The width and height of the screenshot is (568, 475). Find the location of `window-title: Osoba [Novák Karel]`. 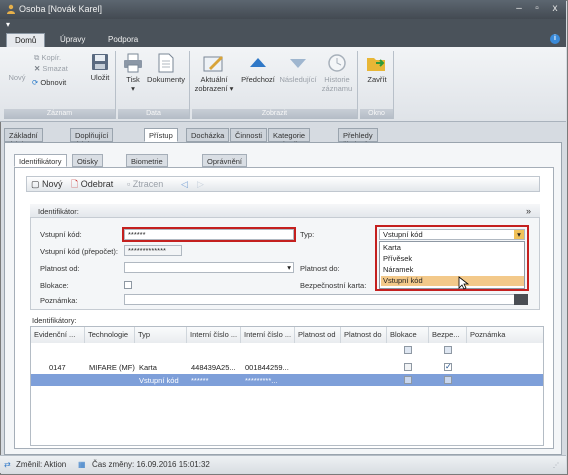

window-title: Osoba [Novák Karel] is located at coordinates (61, 9).